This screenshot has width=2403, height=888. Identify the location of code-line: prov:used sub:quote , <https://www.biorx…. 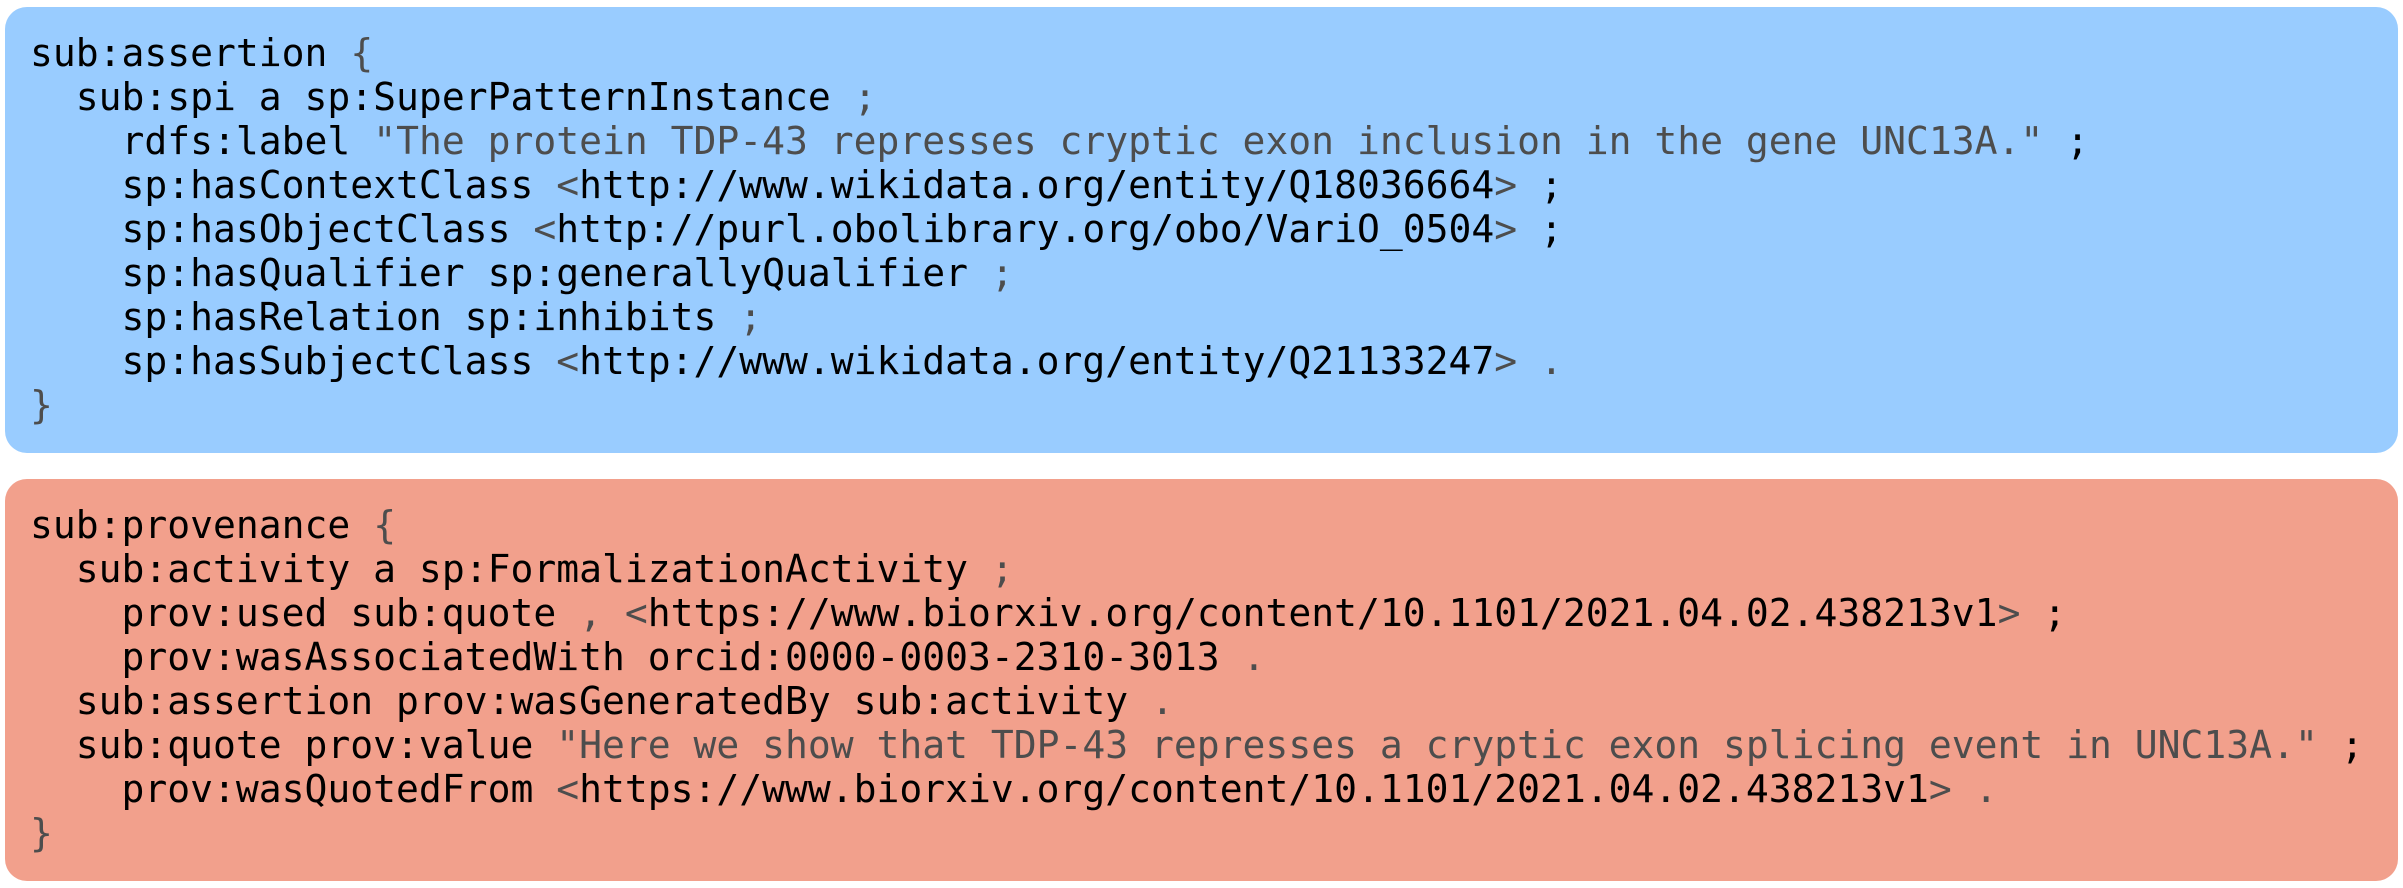
(1197, 613).